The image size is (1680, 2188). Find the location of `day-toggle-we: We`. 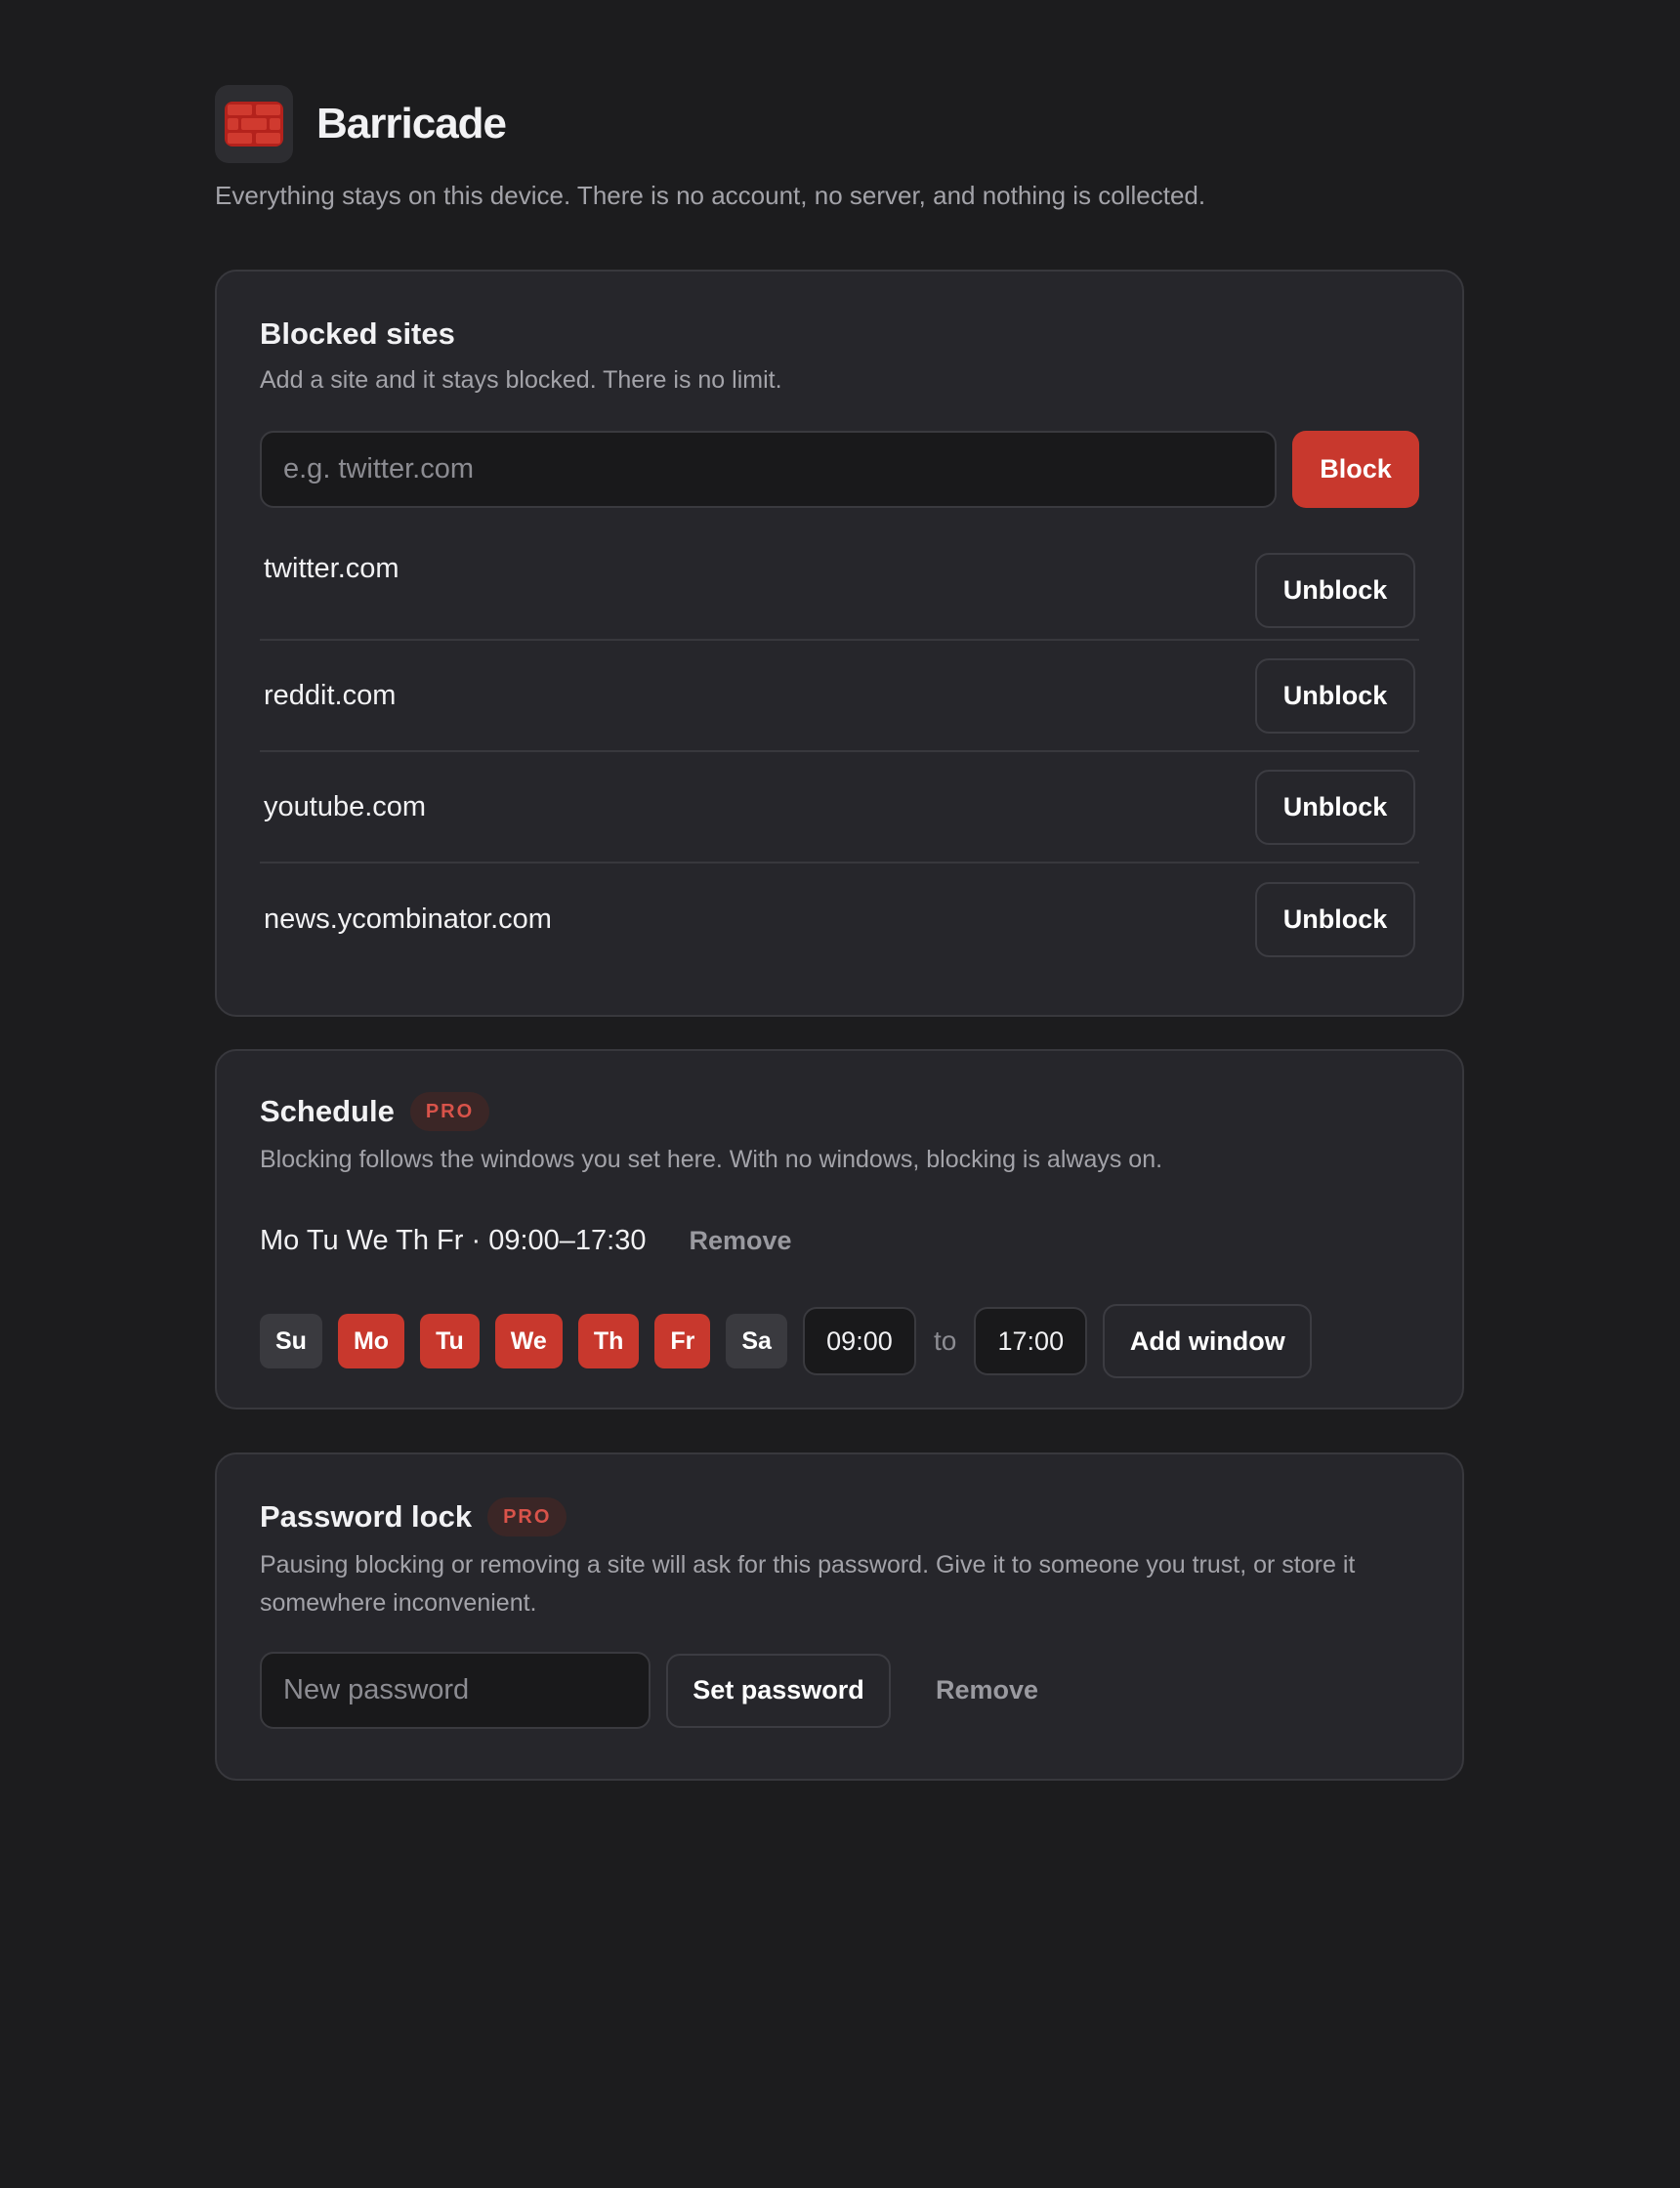

day-toggle-we: We is located at coordinates (528, 1341).